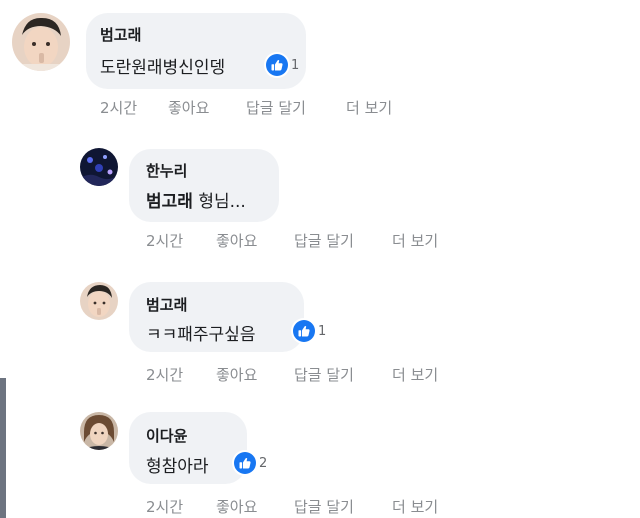 The height and width of the screenshot is (518, 640). I want to click on reaction-badge: 2, so click(250, 463).